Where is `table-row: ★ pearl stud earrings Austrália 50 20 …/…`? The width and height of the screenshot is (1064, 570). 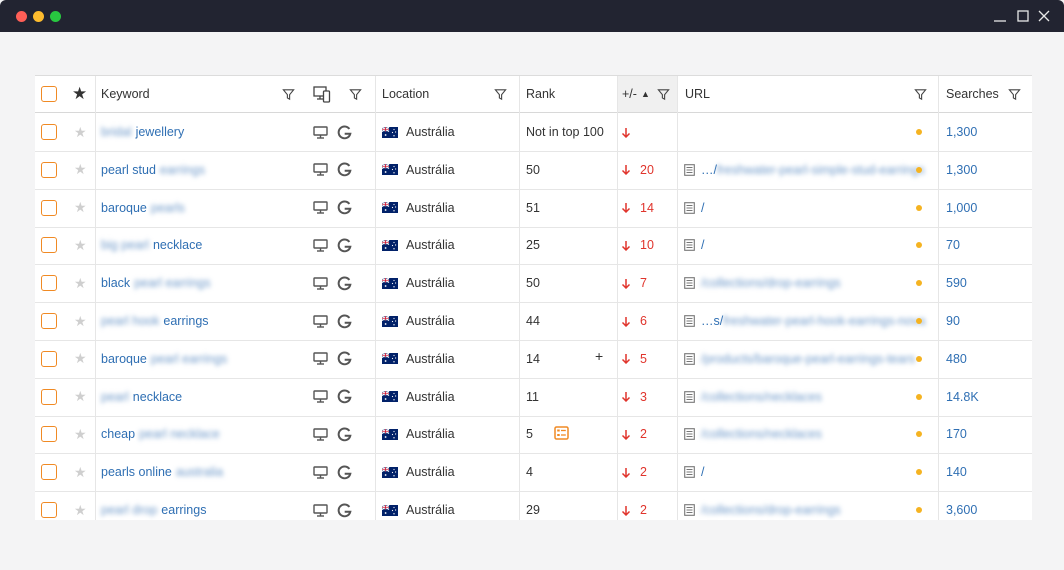
table-row: ★ pearl stud earrings Austrália 50 20 …/… is located at coordinates (533, 170).